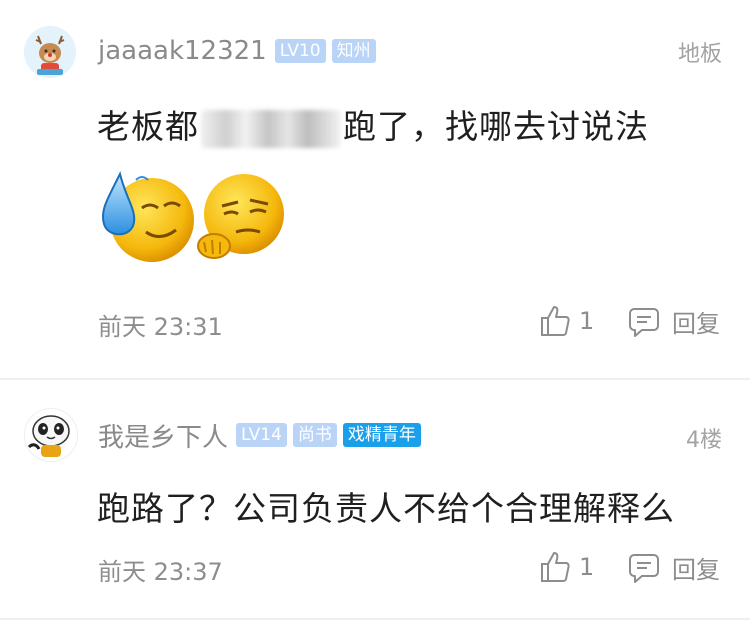 This screenshot has height=642, width=750. I want to click on level-badge: LV14, so click(261, 435).